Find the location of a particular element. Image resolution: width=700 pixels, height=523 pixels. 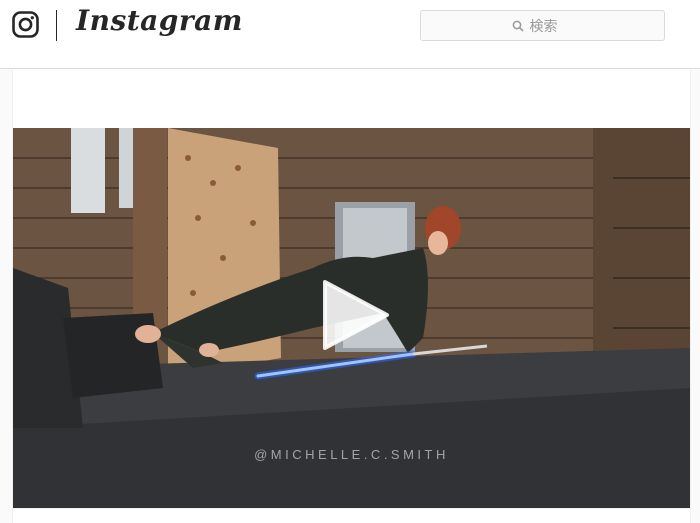

search-input is located at coordinates (551, 25).